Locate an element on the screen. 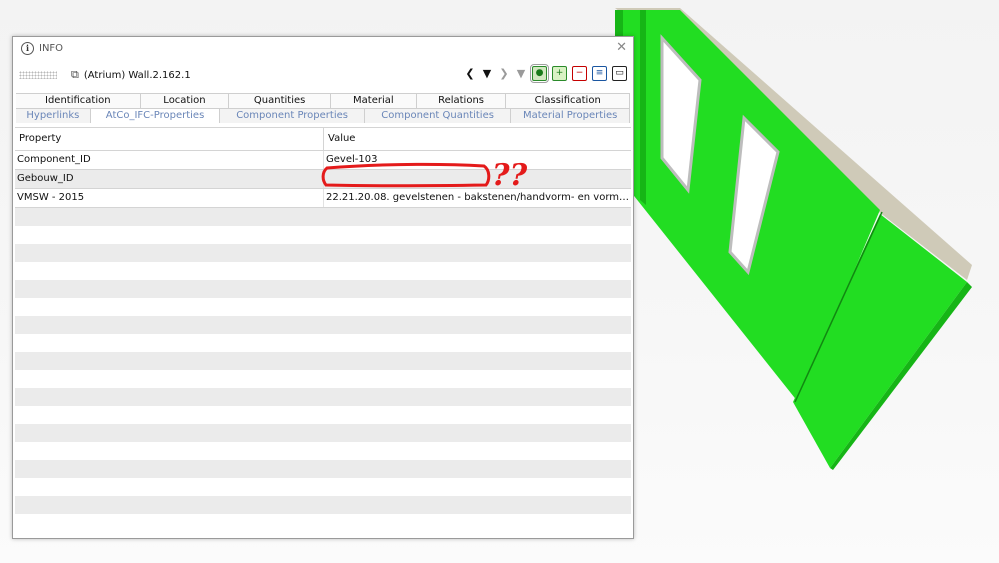 This screenshot has width=999, height=563. grid-header: Property Value is located at coordinates (323, 139).